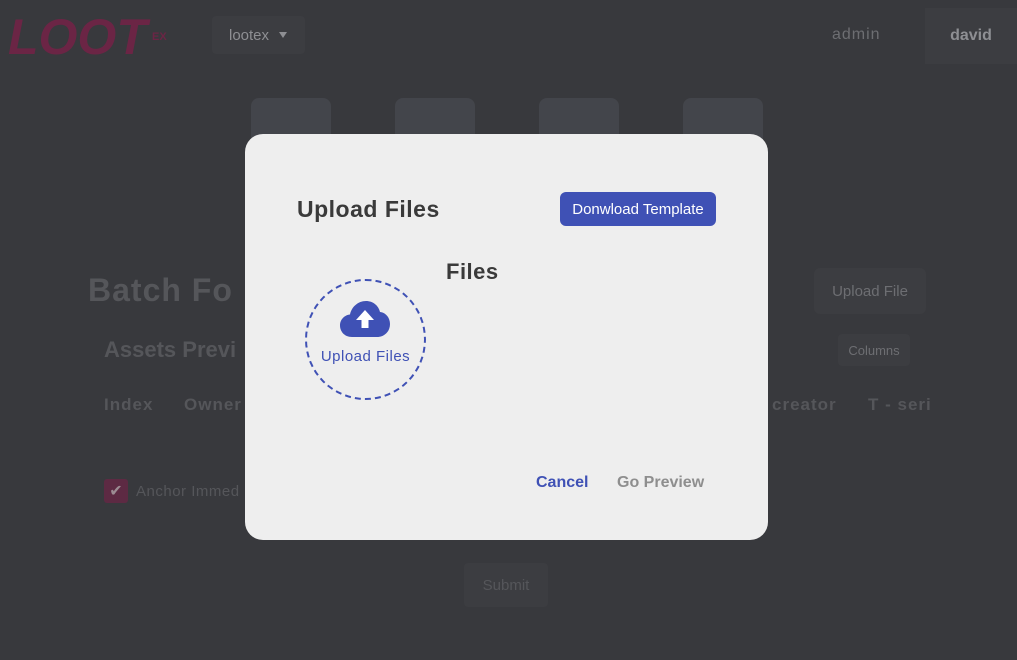  Describe the element at coordinates (472, 271) in the screenshot. I see `files-heading: Files` at that location.